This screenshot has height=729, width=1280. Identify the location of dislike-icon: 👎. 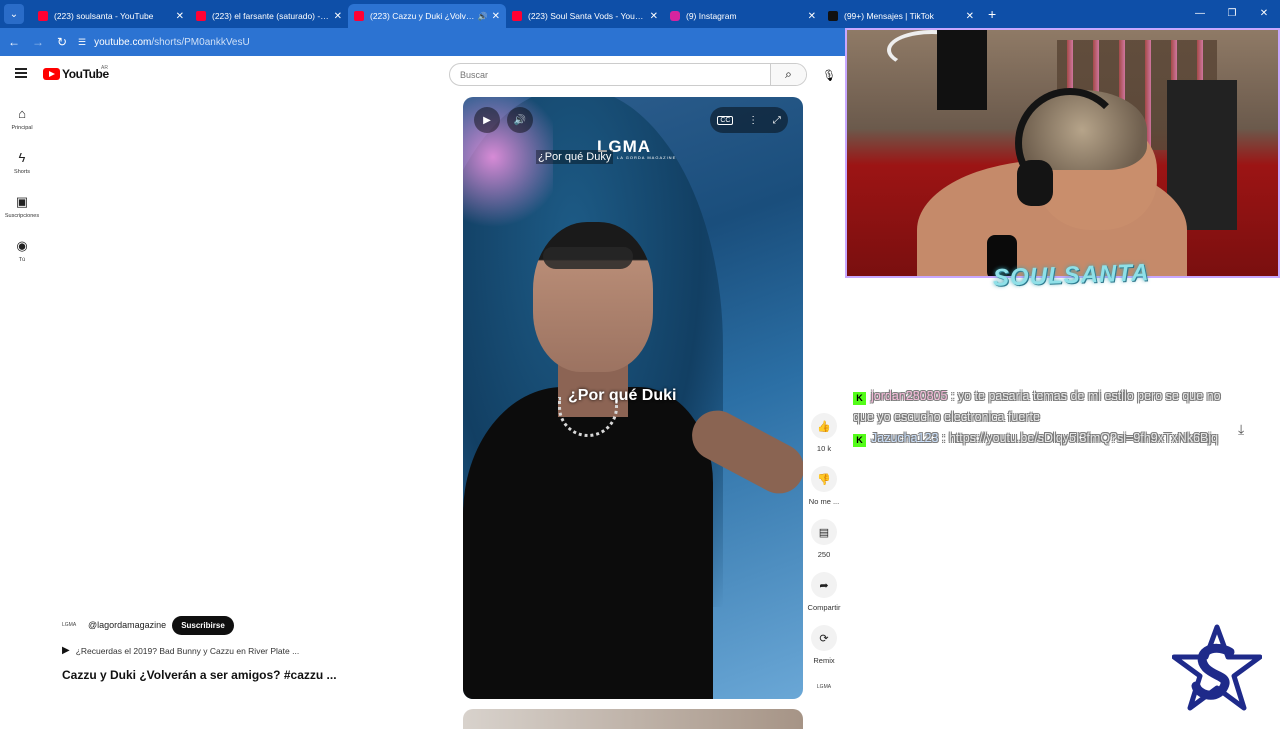
(824, 479).